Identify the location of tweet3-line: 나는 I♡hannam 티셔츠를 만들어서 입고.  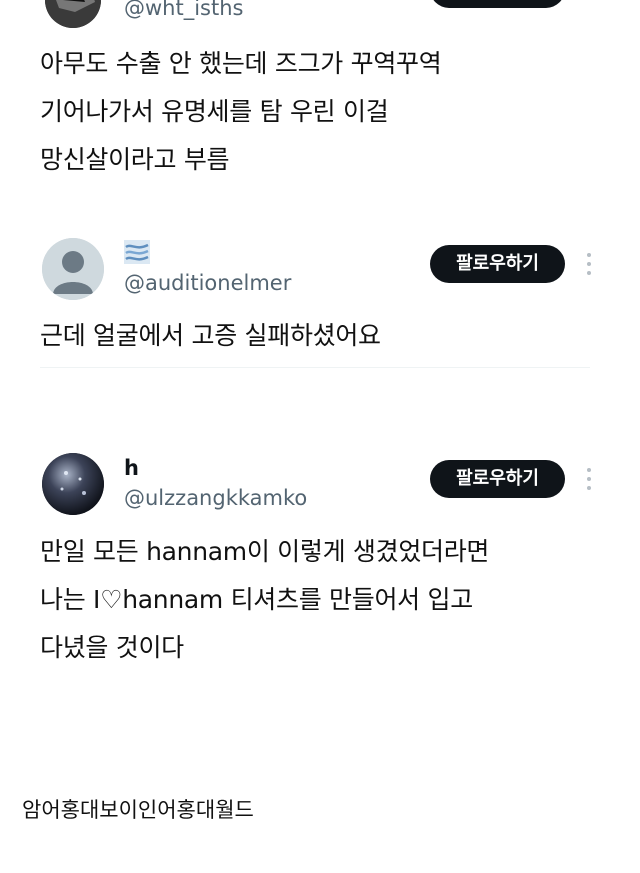
(256, 599).